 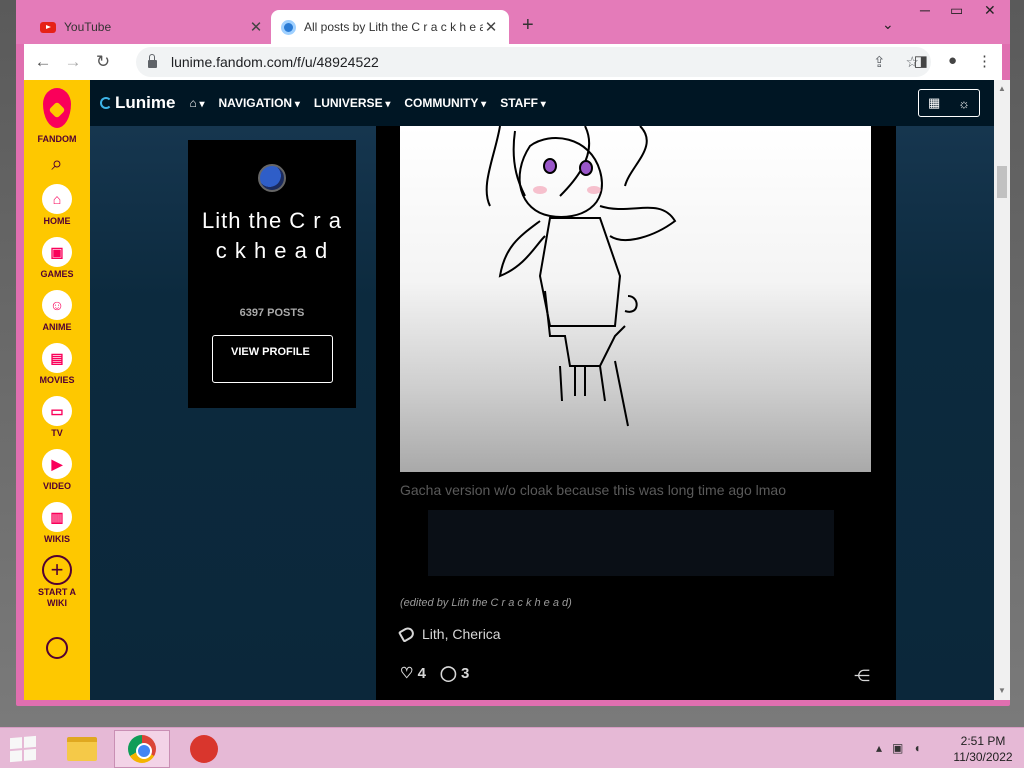 I want to click on clapperboard-icon: ▤, so click(x=56, y=358).